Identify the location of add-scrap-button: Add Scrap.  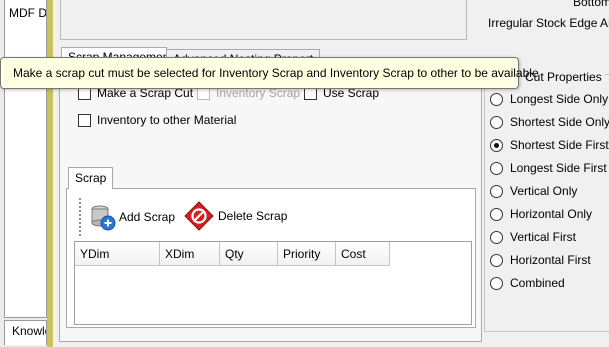
(132, 217).